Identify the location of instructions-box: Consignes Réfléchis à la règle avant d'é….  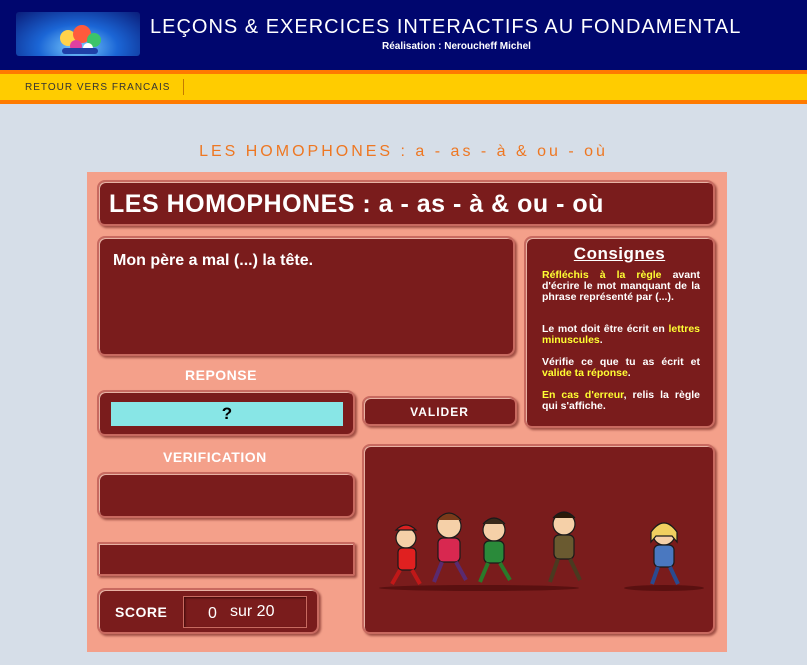
(619, 332).